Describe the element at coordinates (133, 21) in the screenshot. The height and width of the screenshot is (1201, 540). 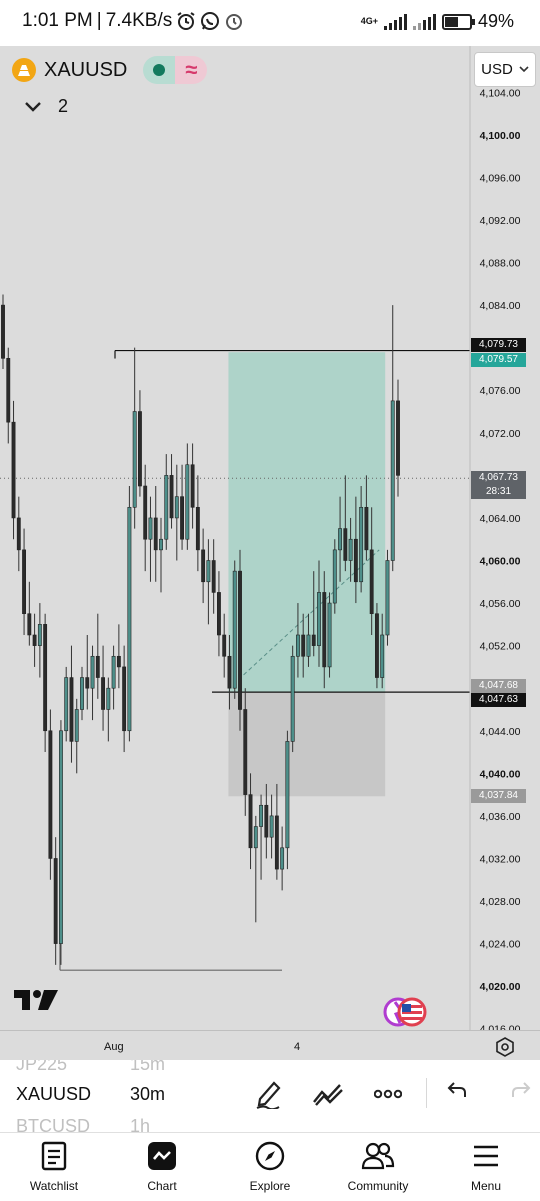
I see `status-left: 1:01 PM | 7.4KB/s` at that location.